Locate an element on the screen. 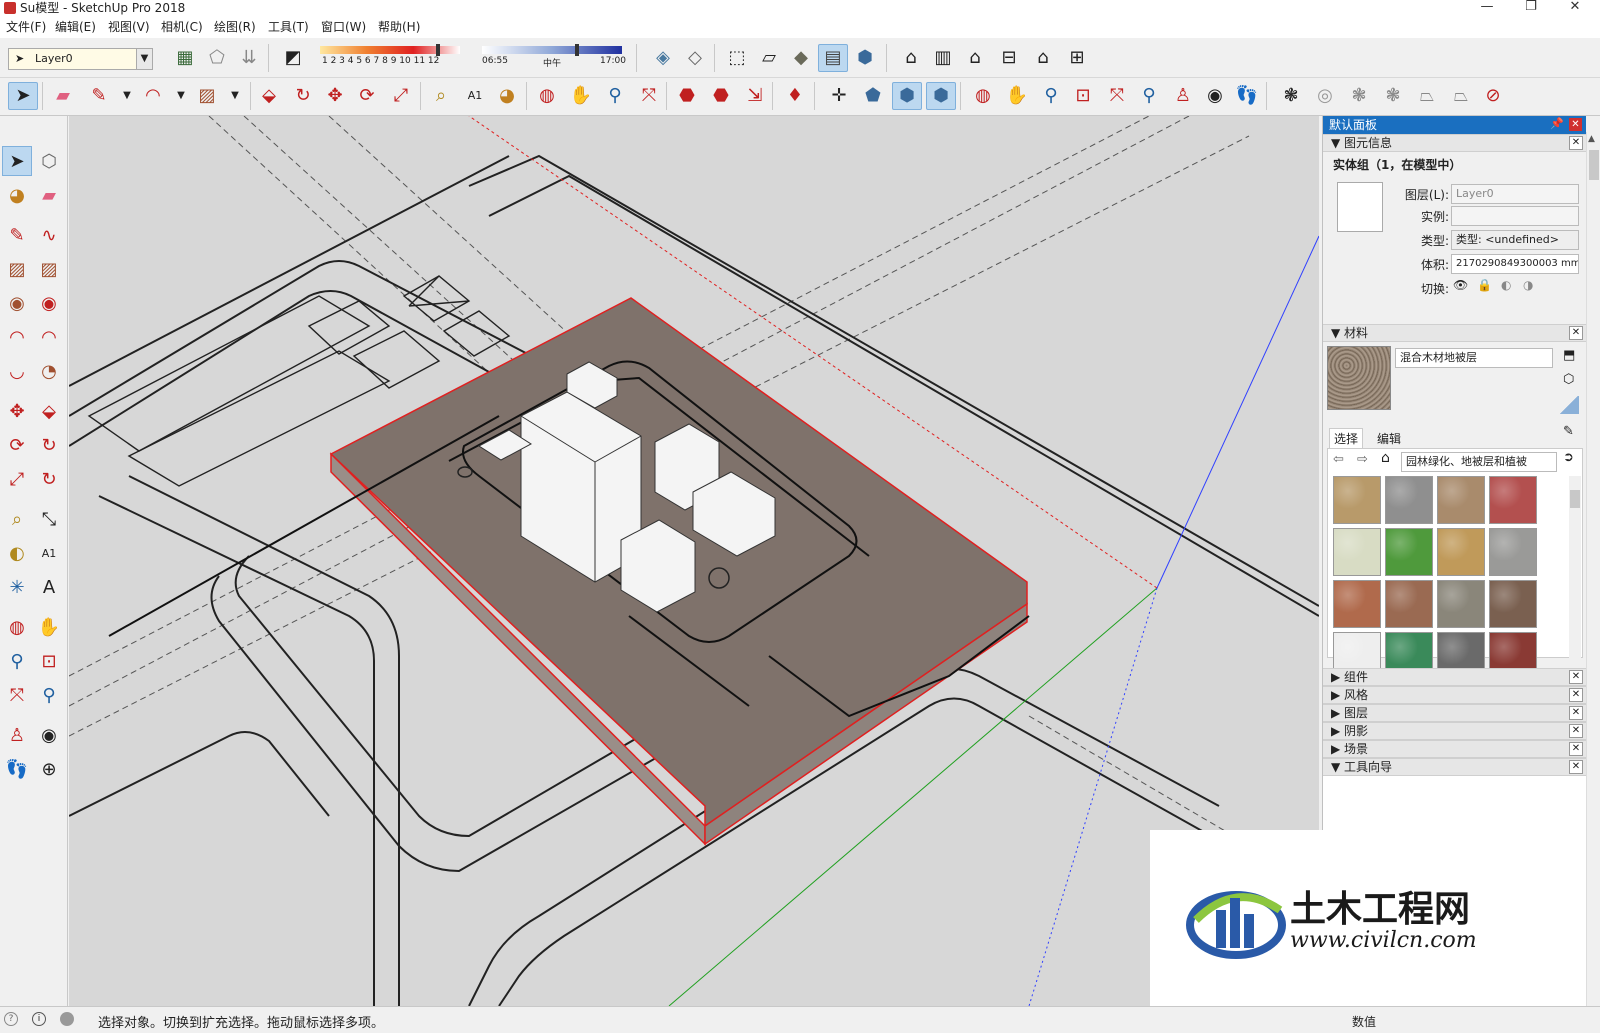  flip-edge-icon: ⊘ is located at coordinates (1493, 96).